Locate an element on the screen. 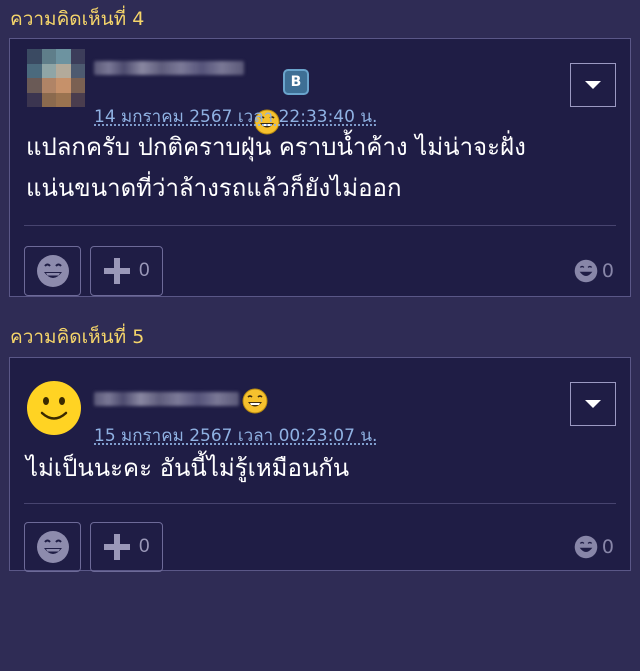 This screenshot has height=671, width=640. laughing-emoji-icon is located at coordinates (255, 401).